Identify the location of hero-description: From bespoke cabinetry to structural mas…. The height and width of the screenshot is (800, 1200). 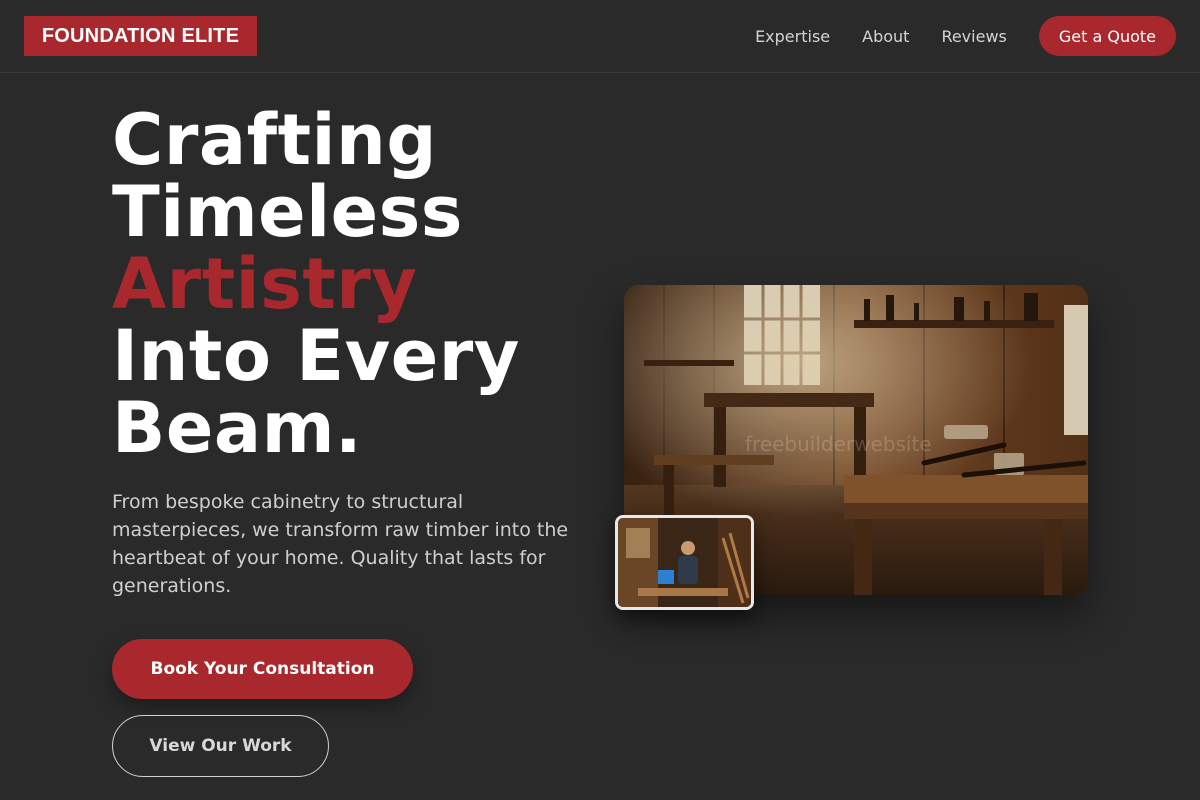
(340, 544).